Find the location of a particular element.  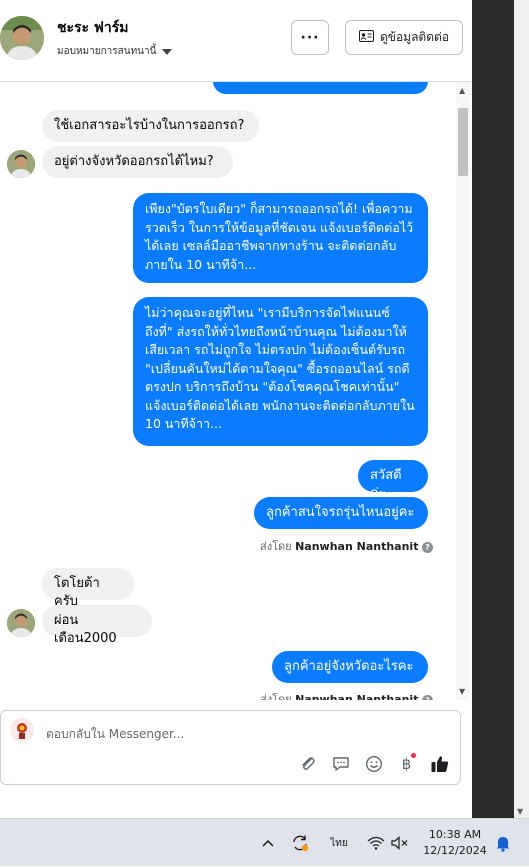

taskbar: ไทย 10:38 AM 12/12/2024 is located at coordinates (264, 842).